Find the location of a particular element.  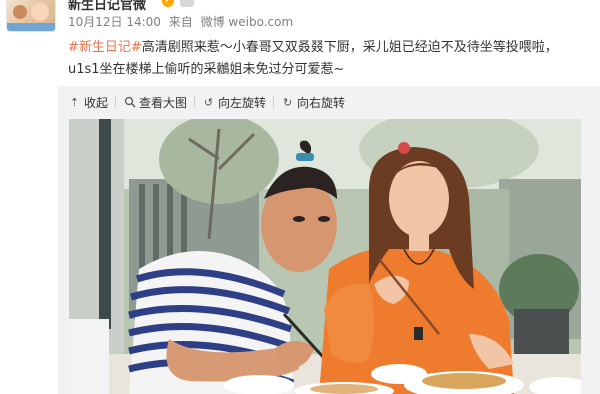

view-large-button: 查看大图 is located at coordinates (155, 102).